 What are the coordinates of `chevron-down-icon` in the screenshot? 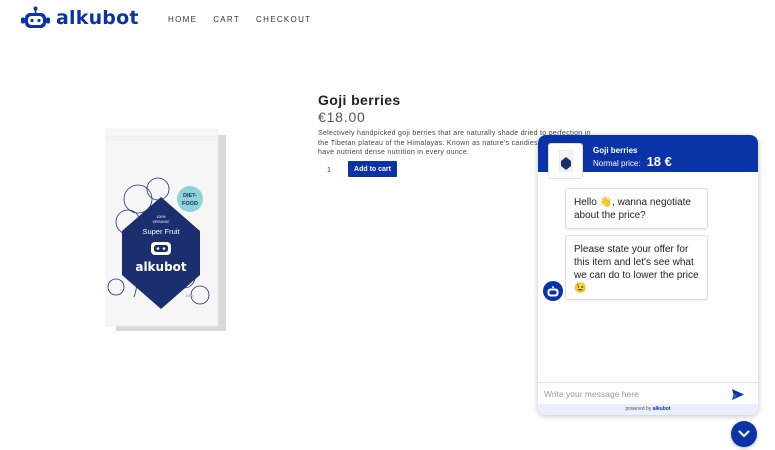 It's located at (744, 434).